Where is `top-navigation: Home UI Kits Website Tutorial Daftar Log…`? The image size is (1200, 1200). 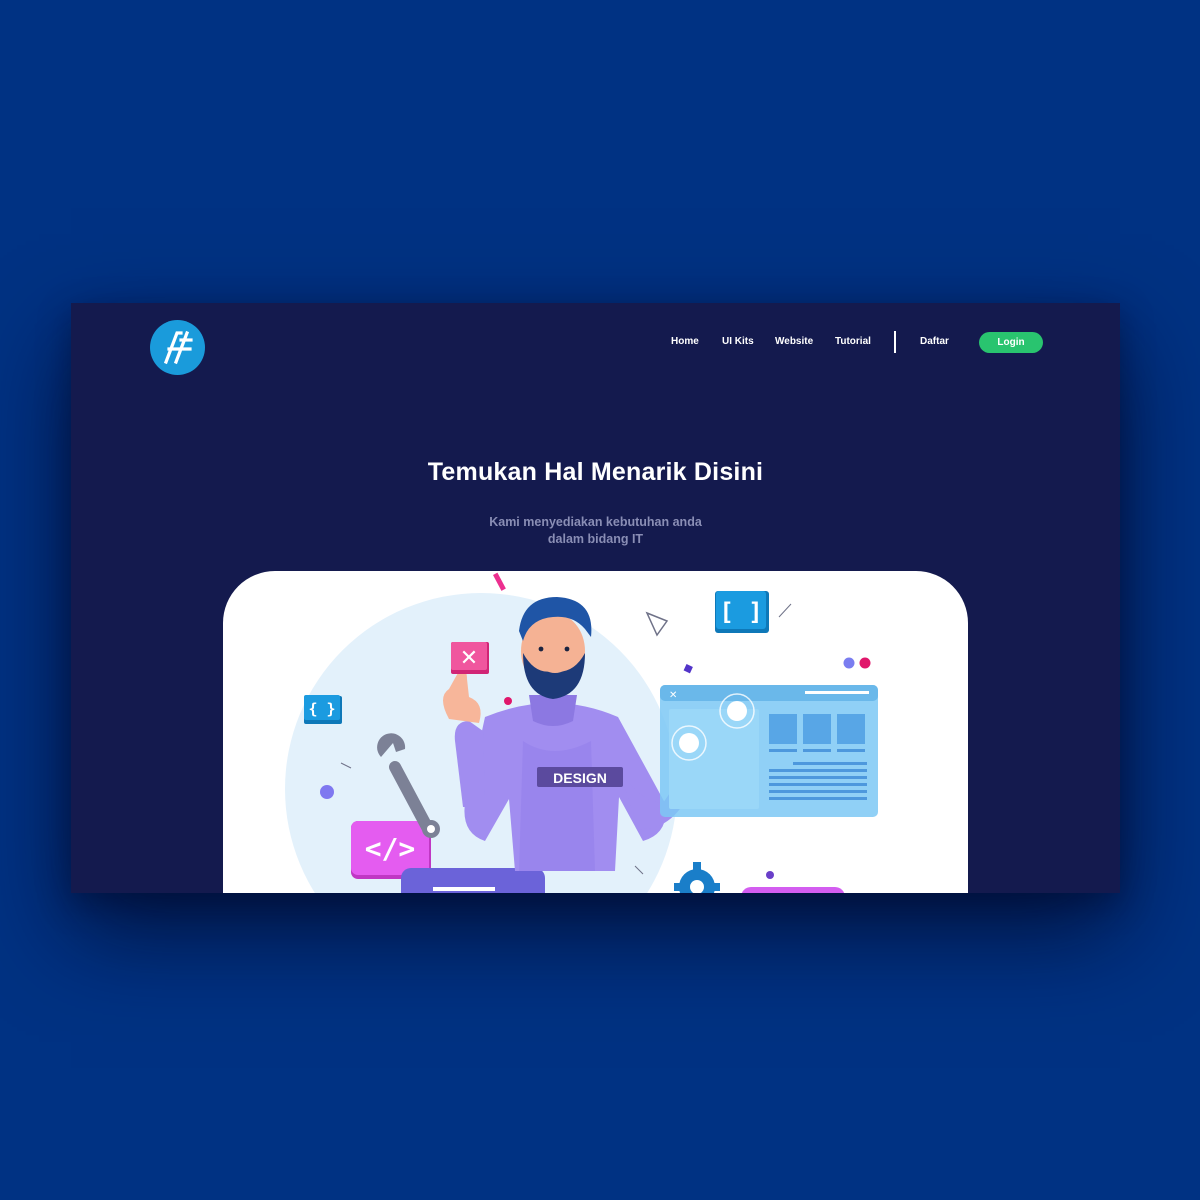 top-navigation: Home UI Kits Website Tutorial Daftar Log… is located at coordinates (595, 344).